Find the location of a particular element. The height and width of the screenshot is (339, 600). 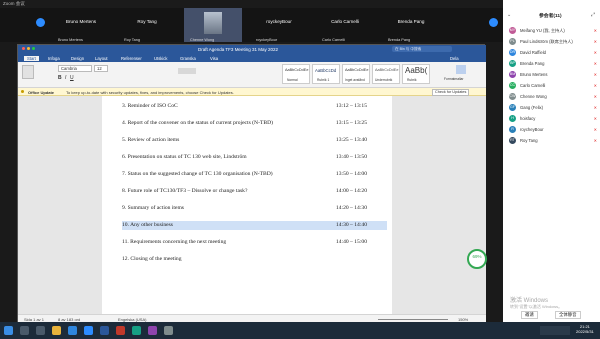

clock: 21:21 2022/5/31 is located at coordinates (585, 329).